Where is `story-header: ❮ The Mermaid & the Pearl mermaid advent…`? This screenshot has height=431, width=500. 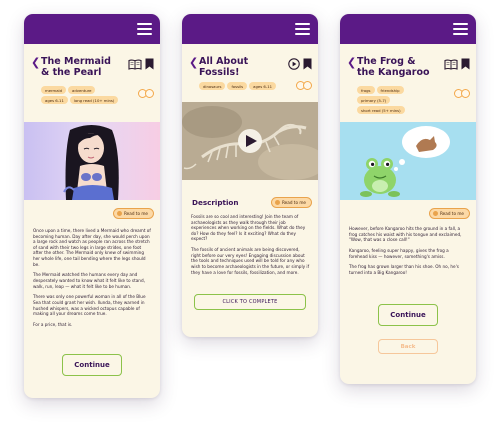
story-header: ❮ The Mermaid & the Pearl mermaid advent… is located at coordinates (92, 83).